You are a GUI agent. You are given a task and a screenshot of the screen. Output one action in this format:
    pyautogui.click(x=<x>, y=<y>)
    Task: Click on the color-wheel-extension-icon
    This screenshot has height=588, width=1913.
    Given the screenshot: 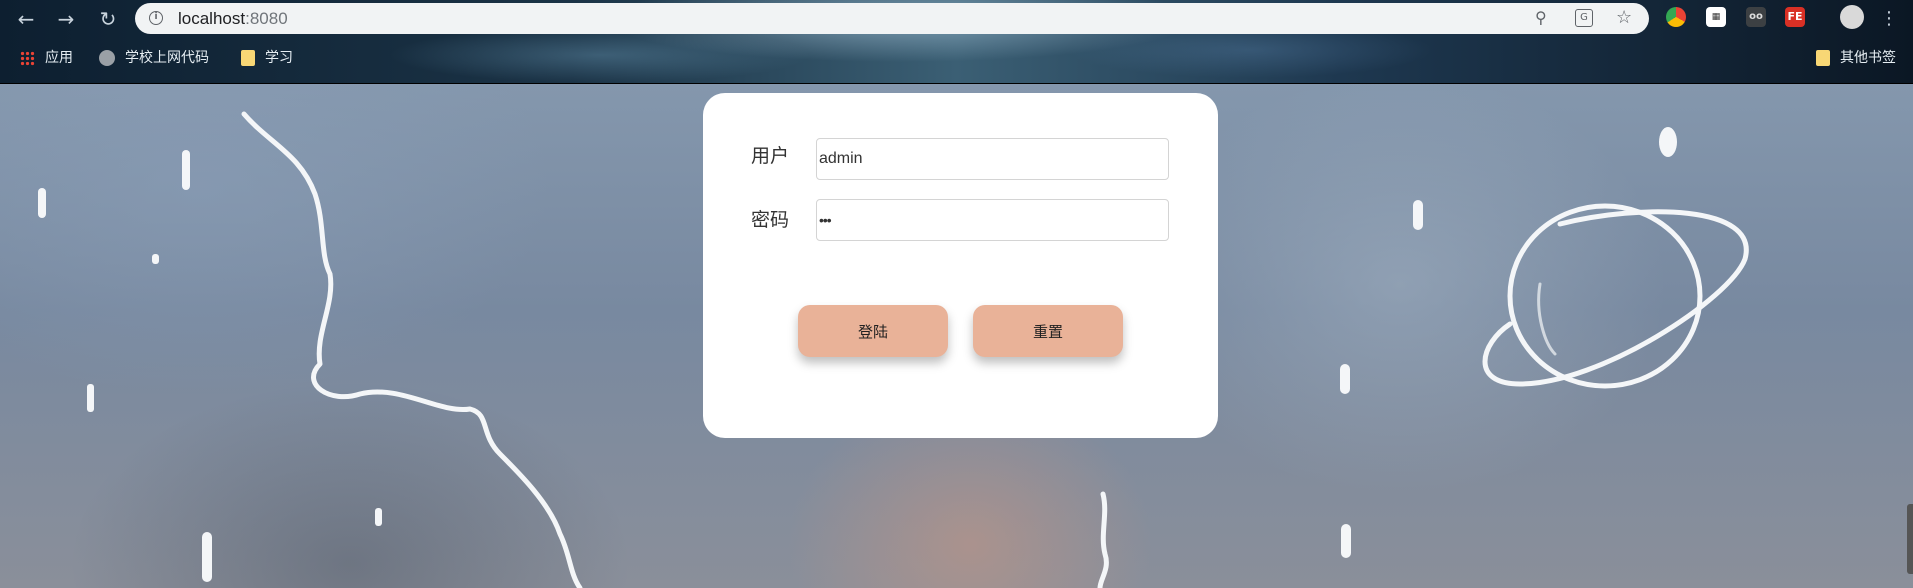 What is the action you would take?
    pyautogui.click(x=1676, y=17)
    